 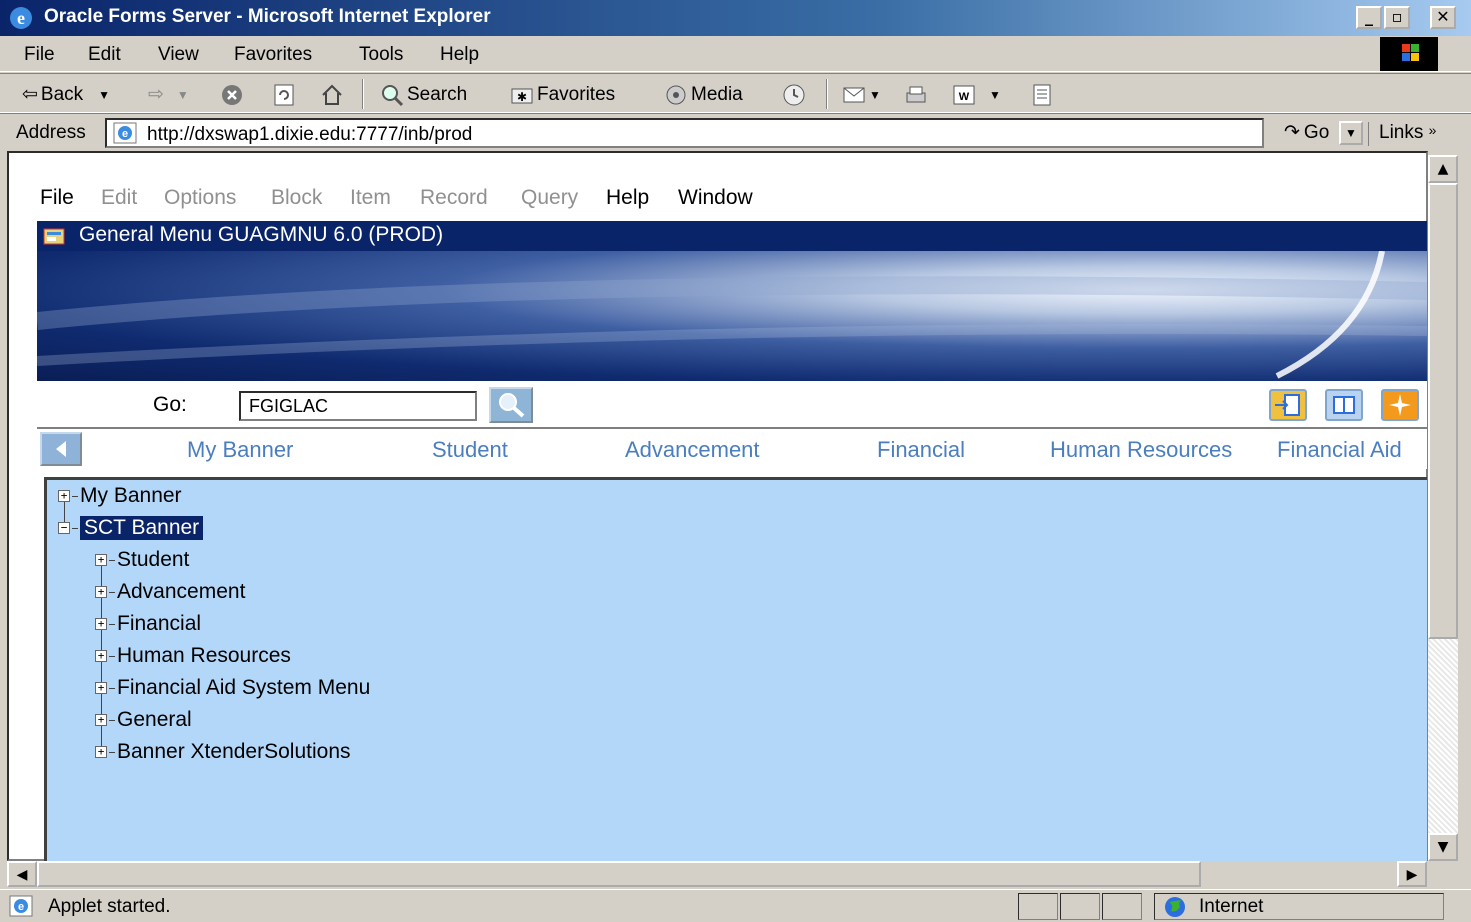 What do you see at coordinates (921, 450) in the screenshot?
I see `tab-financial: Financial` at bounding box center [921, 450].